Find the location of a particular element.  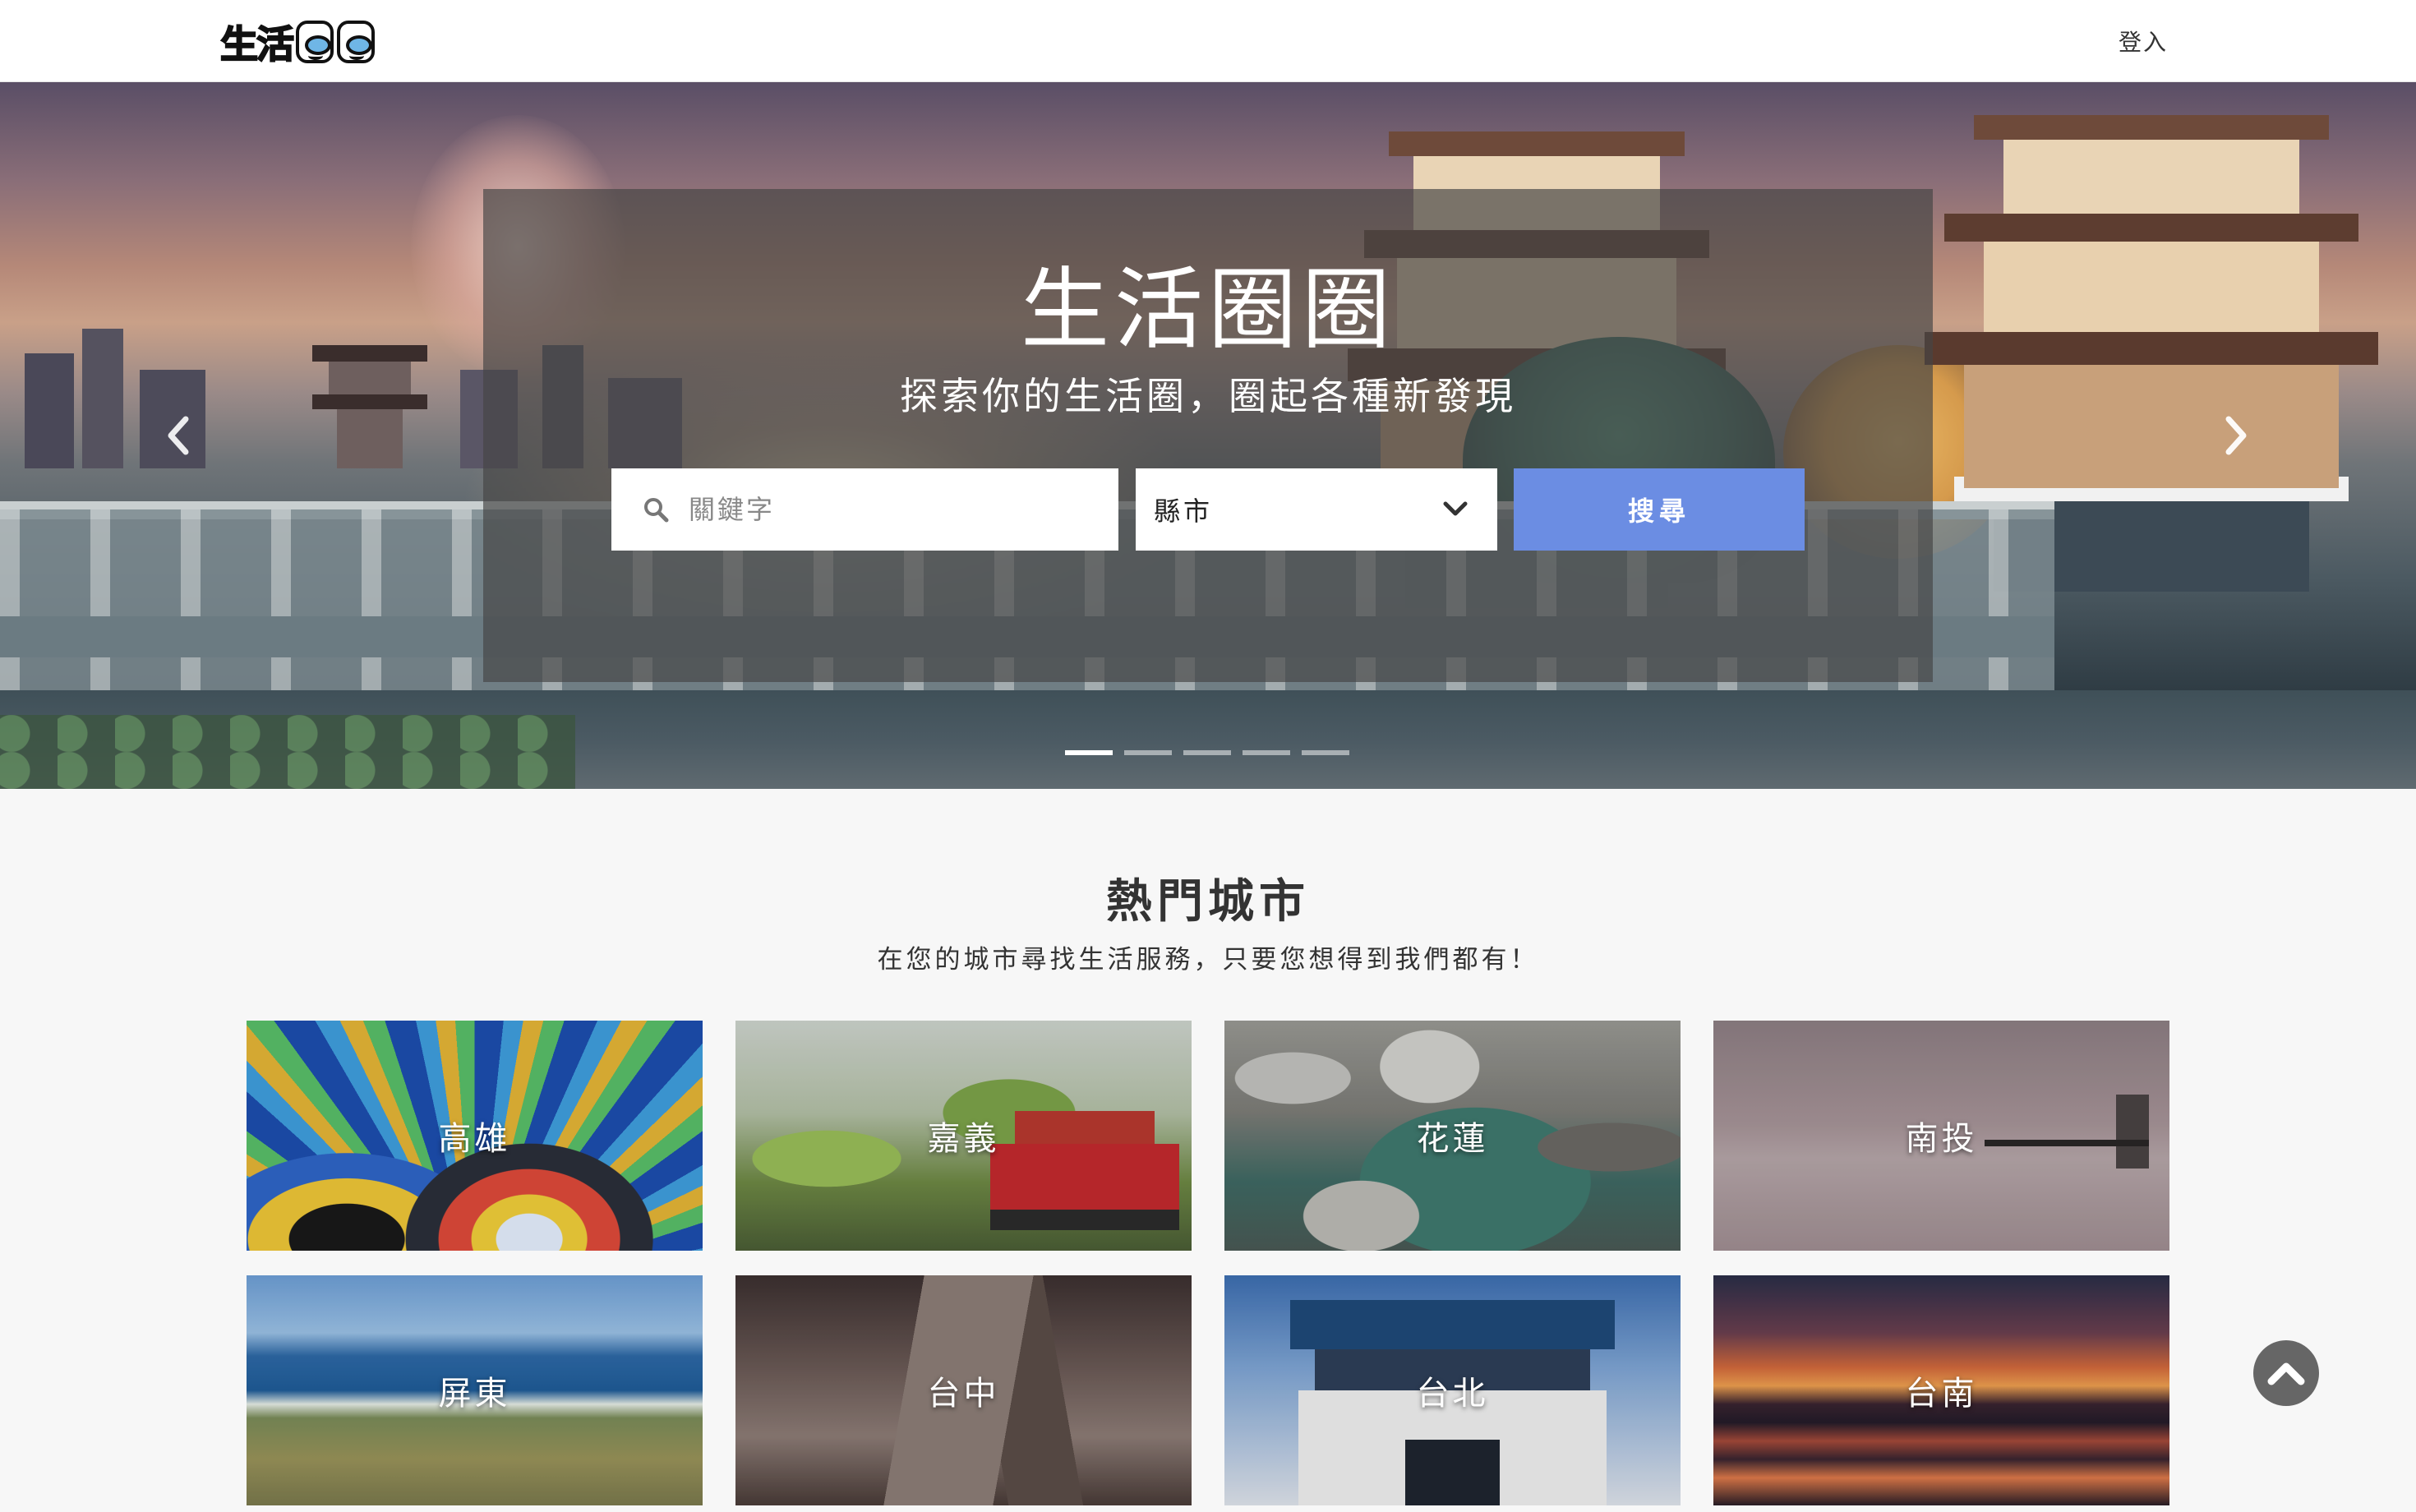

back-to-top-button is located at coordinates (2286, 1373).